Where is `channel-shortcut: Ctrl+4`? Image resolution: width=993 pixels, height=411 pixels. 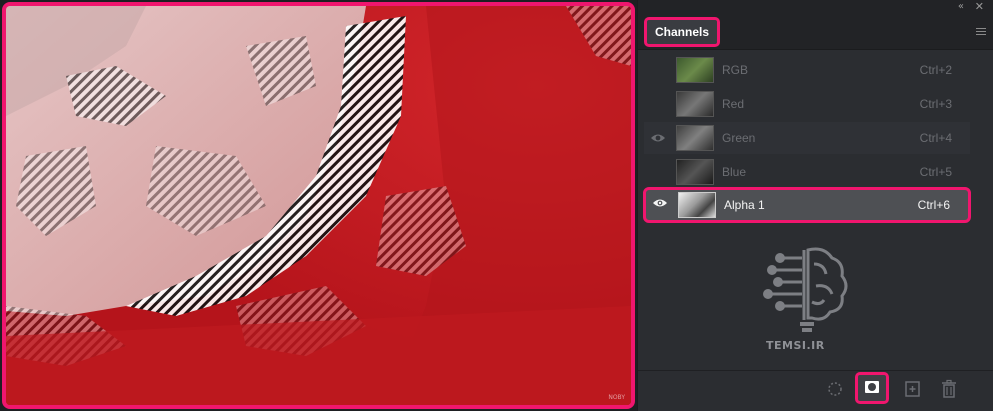
channel-shortcut: Ctrl+4 is located at coordinates (935, 138).